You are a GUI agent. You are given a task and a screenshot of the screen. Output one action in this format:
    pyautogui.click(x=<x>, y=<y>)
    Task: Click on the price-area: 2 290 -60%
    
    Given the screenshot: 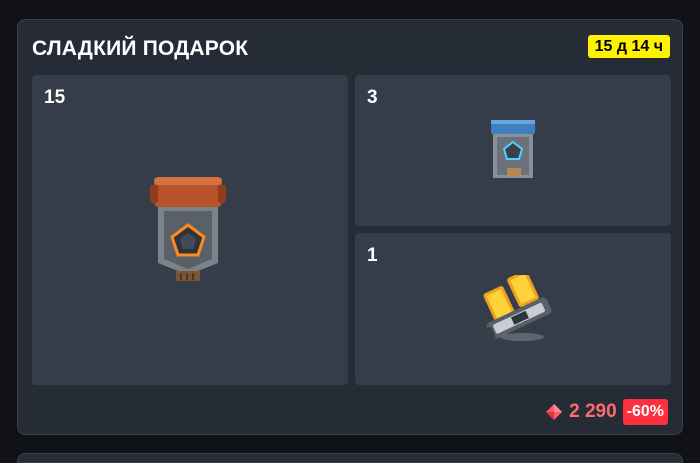 What is the action you would take?
    pyautogui.click(x=606, y=412)
    